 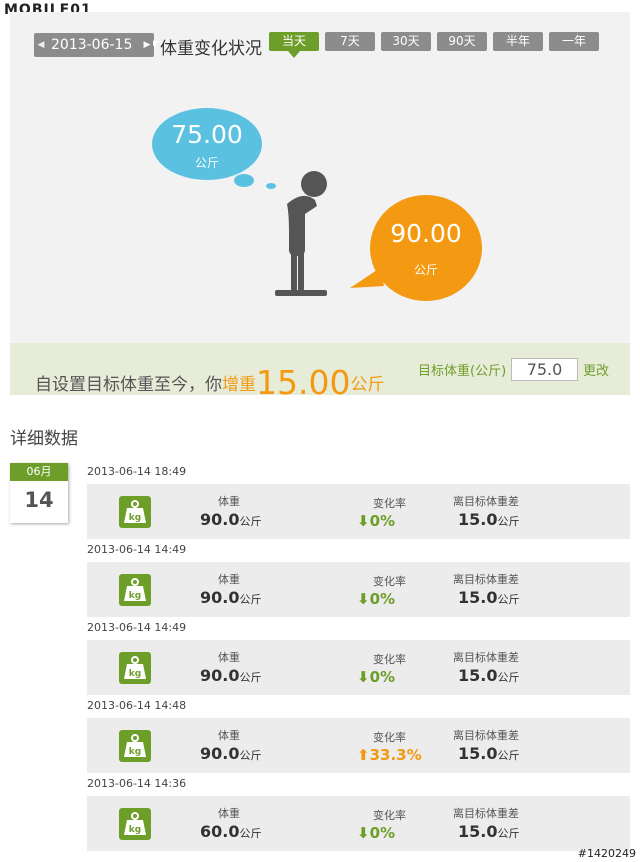 What do you see at coordinates (231, 831) in the screenshot?
I see `weight-value: 60.0公斤` at bounding box center [231, 831].